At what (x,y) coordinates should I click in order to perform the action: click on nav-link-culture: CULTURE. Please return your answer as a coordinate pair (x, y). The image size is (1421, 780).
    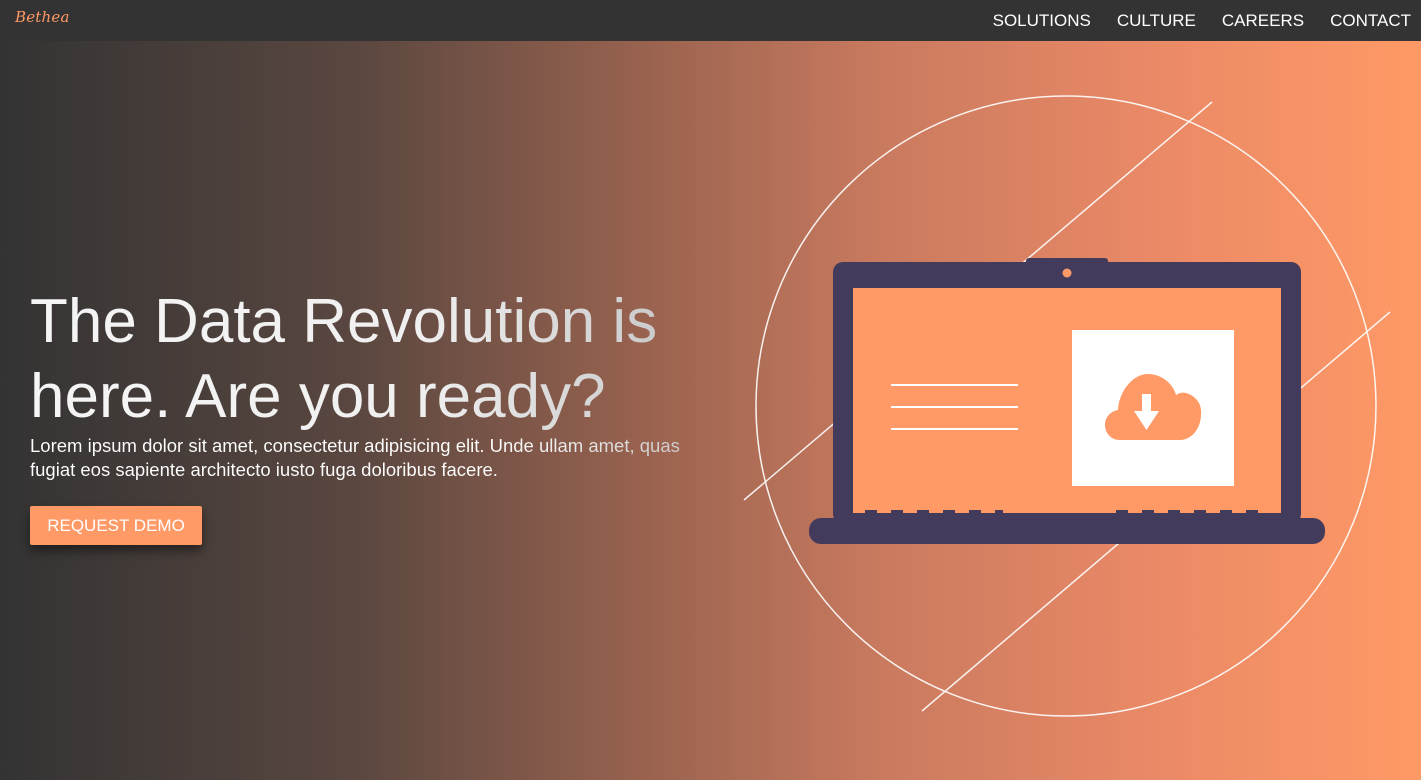
    Looking at the image, I should click on (1156, 21).